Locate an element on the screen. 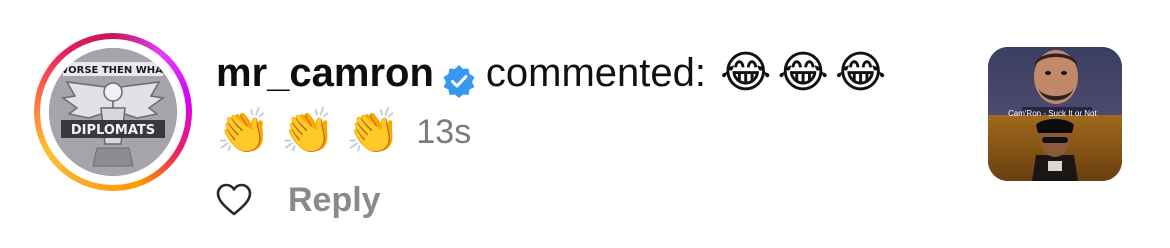 This screenshot has height=248, width=1170. avatar: DIPLOMATS WORSE THEN WHAT is located at coordinates (113, 112).